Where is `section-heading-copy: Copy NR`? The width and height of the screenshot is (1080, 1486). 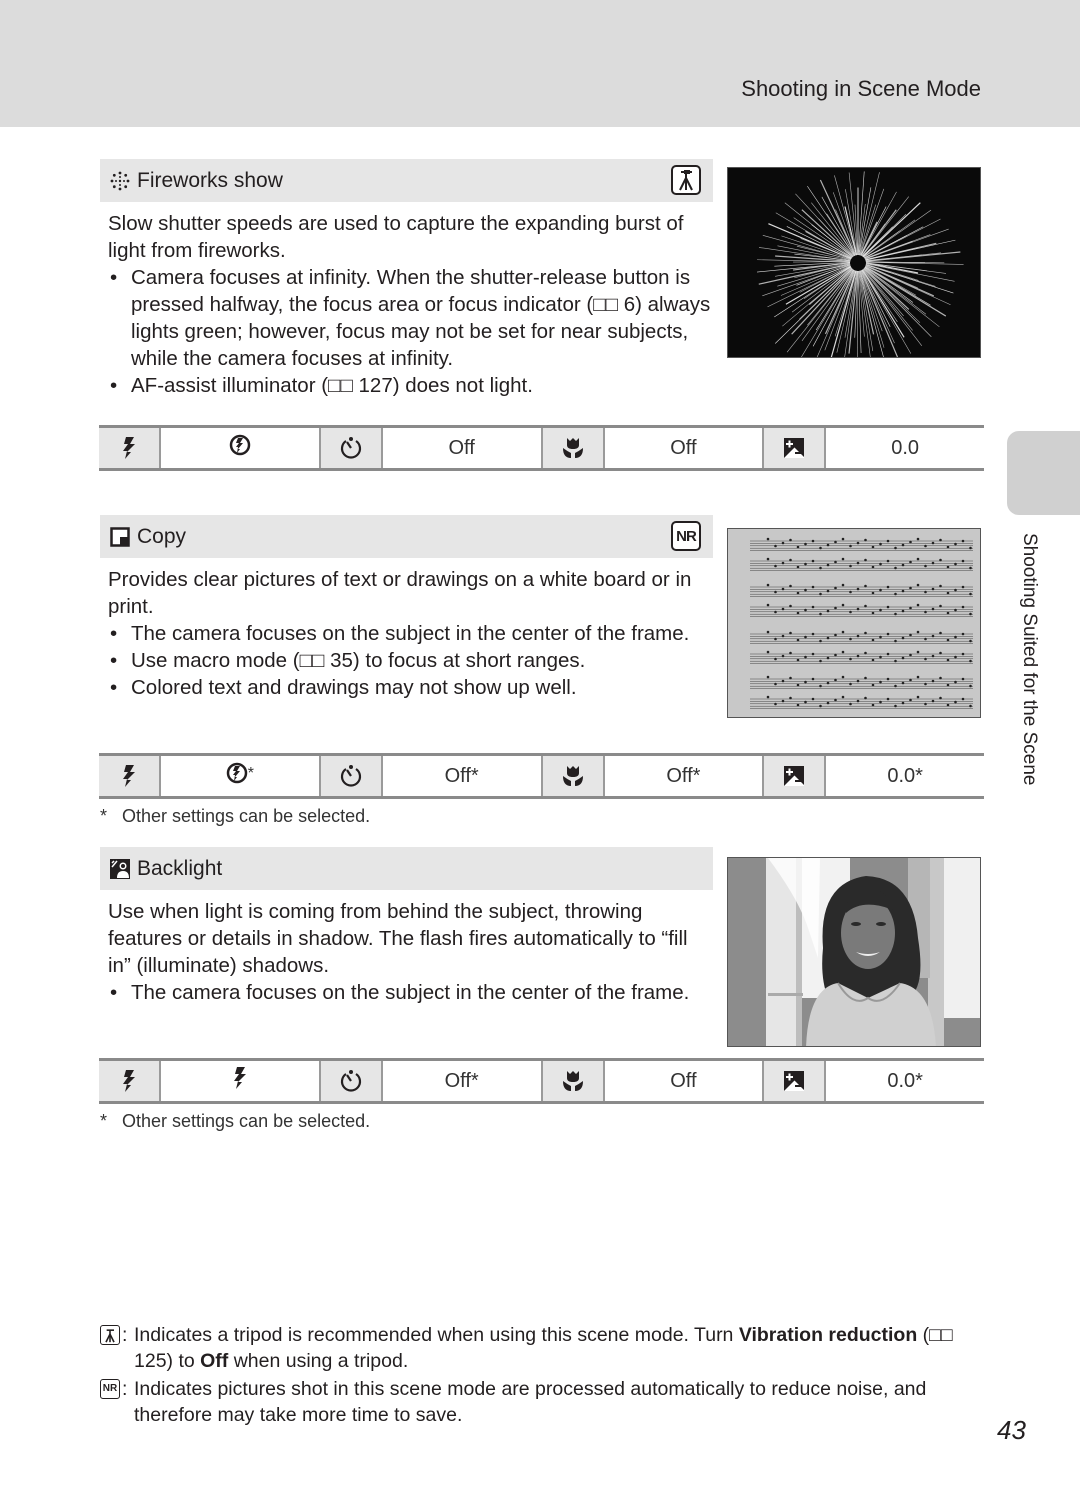
section-heading-copy: Copy NR is located at coordinates (406, 536).